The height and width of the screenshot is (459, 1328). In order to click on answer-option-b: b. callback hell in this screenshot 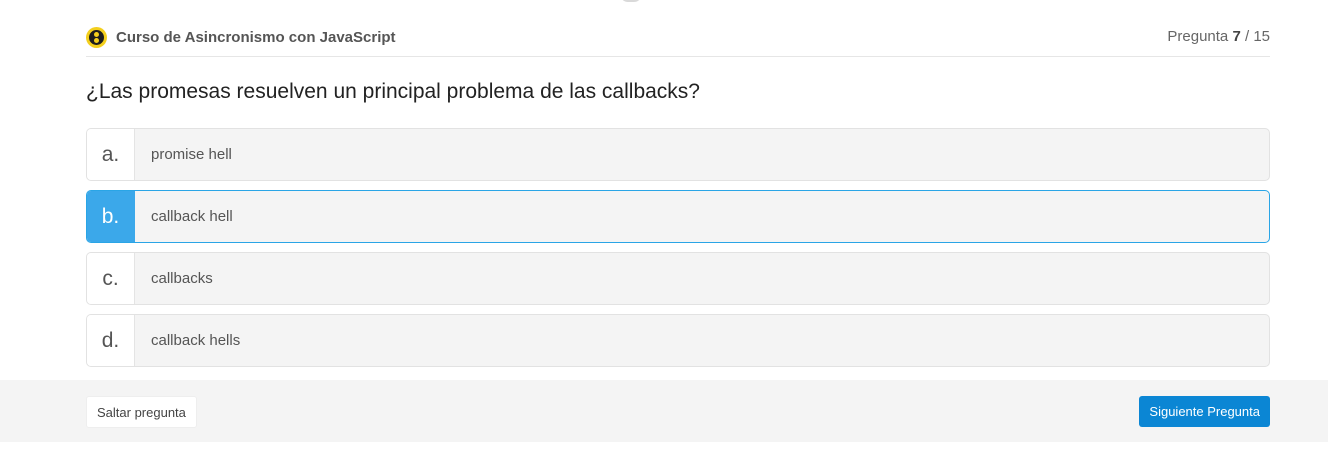, I will do `click(678, 216)`.